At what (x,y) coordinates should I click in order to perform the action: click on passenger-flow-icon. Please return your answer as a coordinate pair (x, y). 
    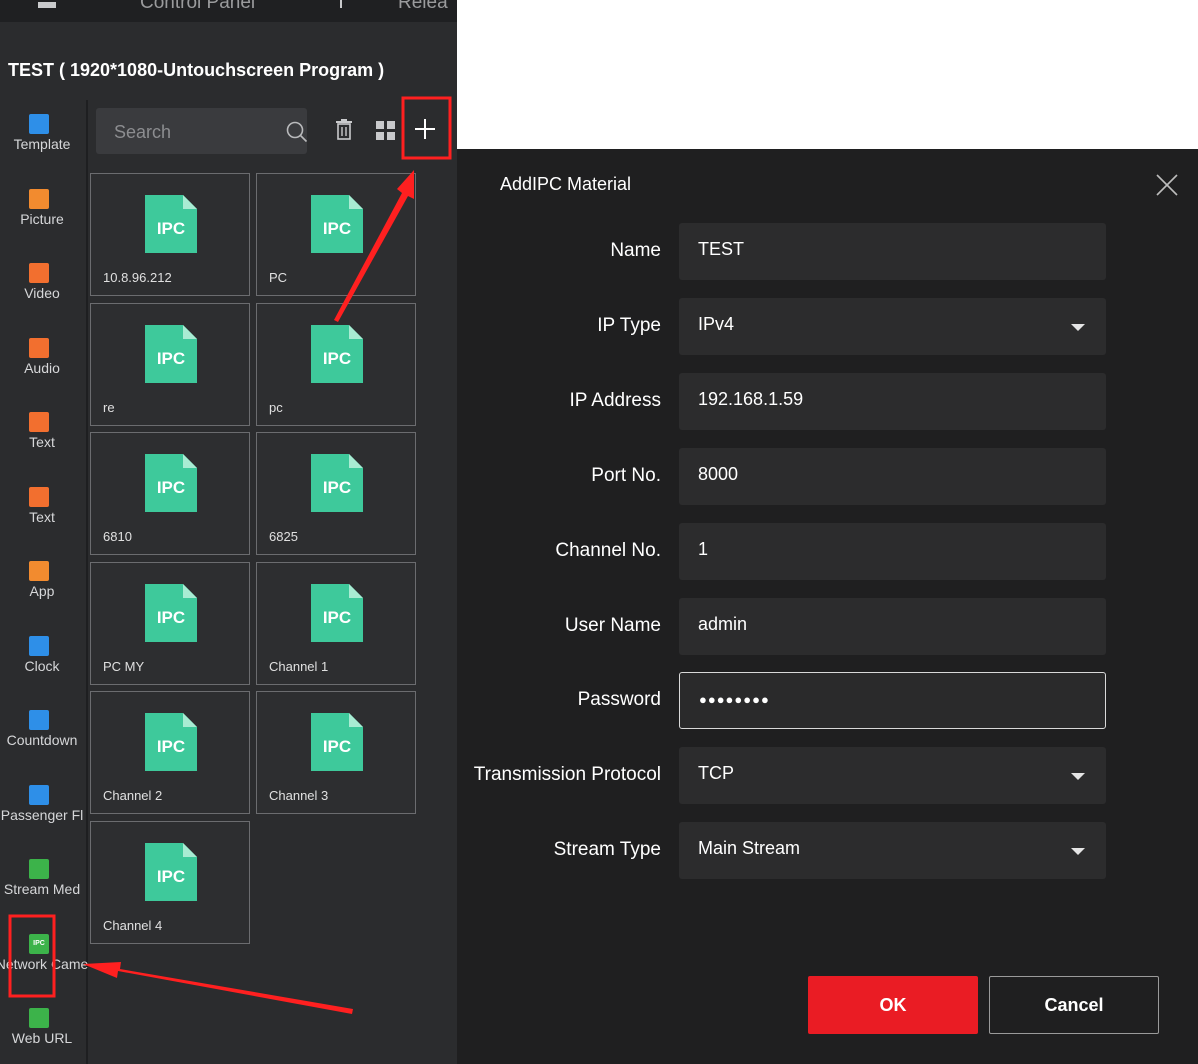
    Looking at the image, I should click on (39, 794).